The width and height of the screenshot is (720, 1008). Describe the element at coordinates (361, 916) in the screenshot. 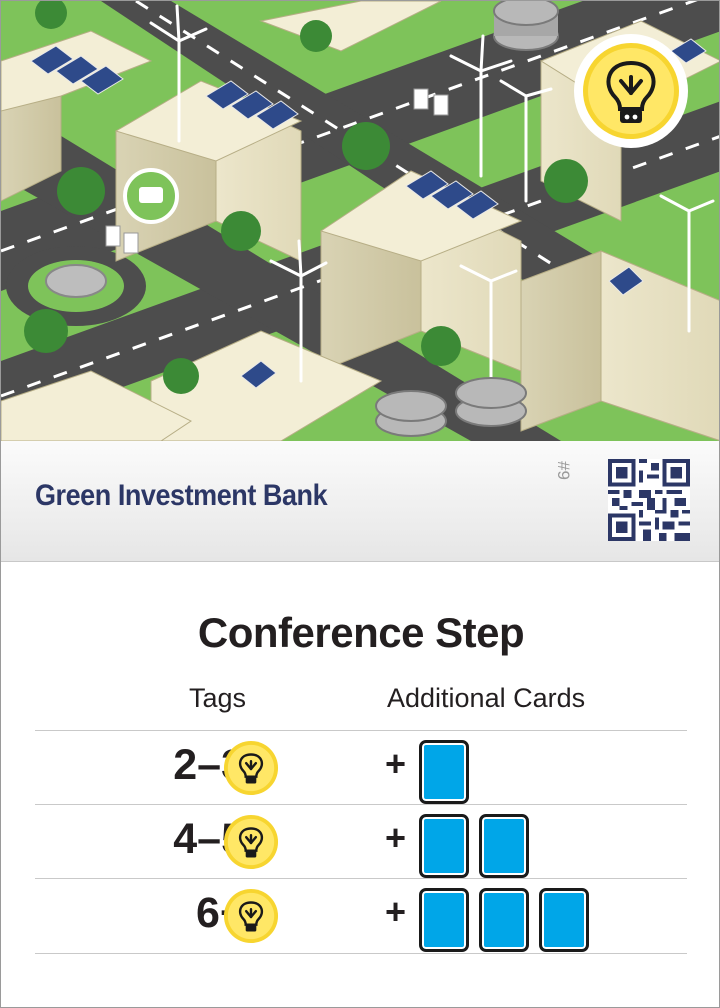

I see `table-row: 6+ +` at that location.